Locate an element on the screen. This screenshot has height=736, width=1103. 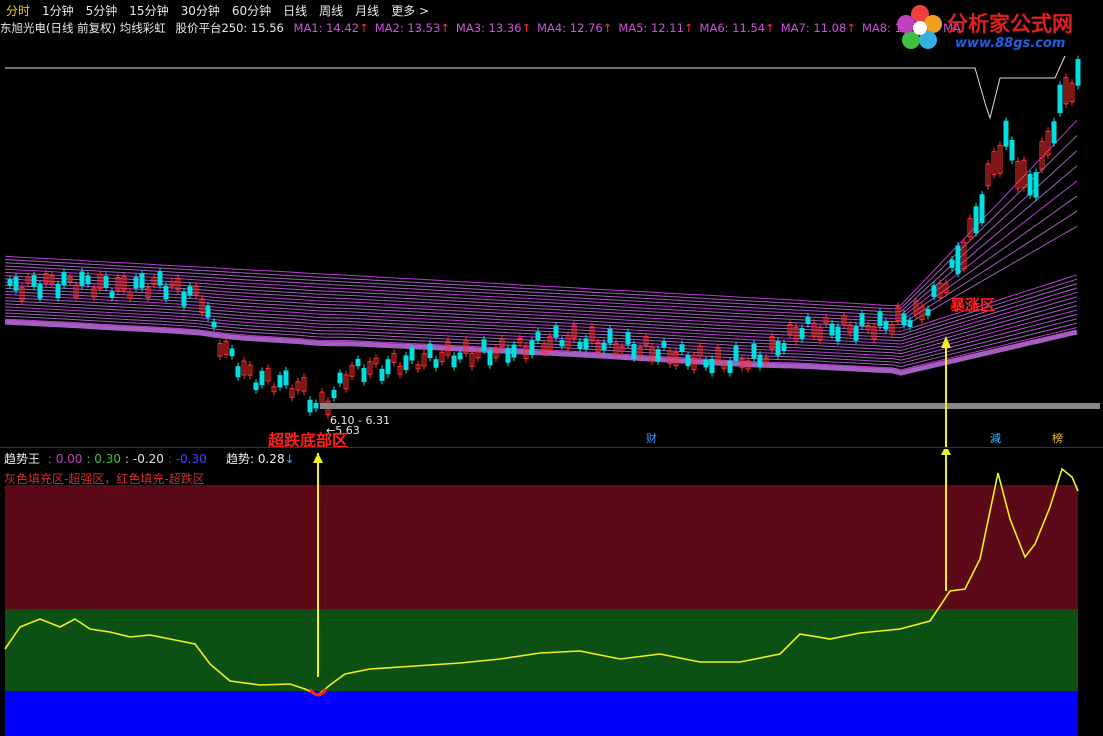
ma-value: 12.11 is located at coordinates (665, 28).